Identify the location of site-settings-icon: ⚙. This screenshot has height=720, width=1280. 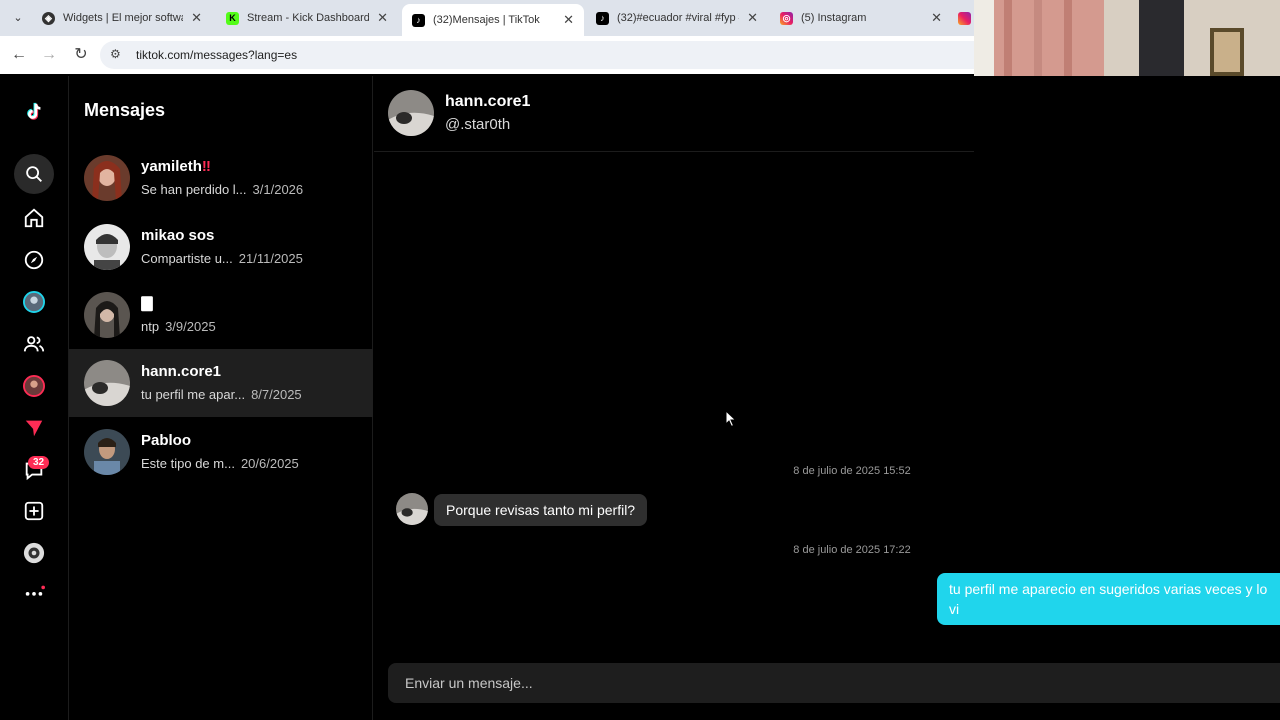
(115, 54).